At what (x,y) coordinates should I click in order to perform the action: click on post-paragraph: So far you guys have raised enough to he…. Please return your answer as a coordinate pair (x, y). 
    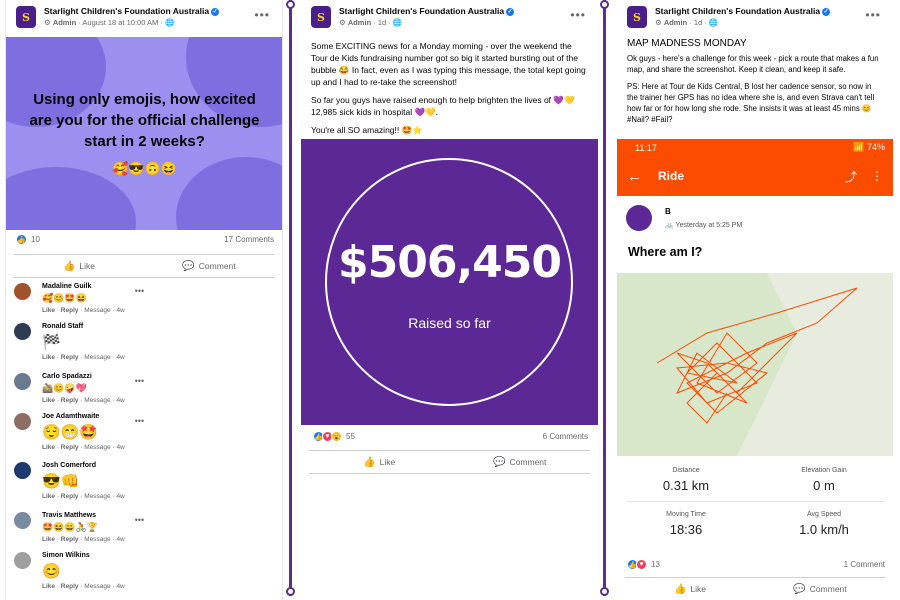
    Looking at the image, I should click on (443, 106).